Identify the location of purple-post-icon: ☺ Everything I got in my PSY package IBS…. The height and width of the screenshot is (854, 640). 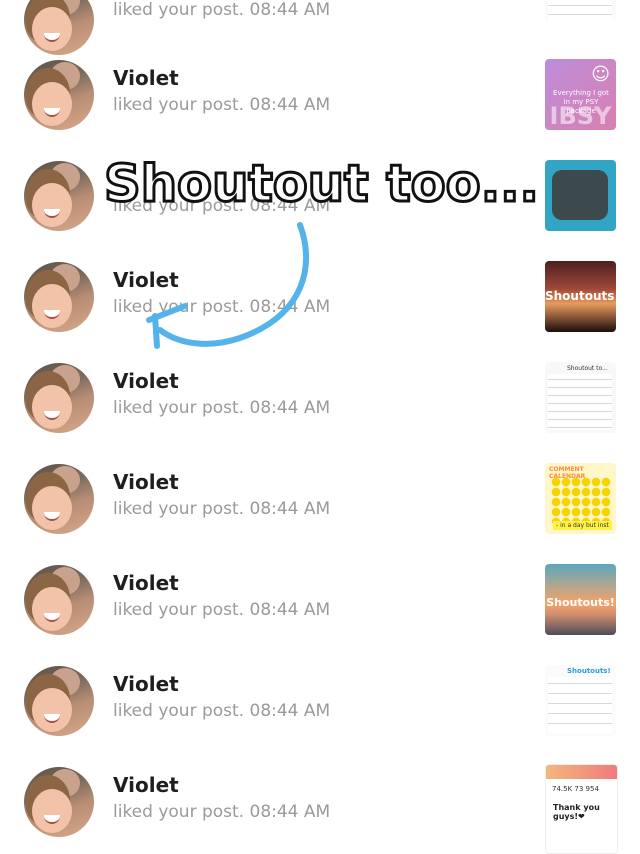
(580, 94).